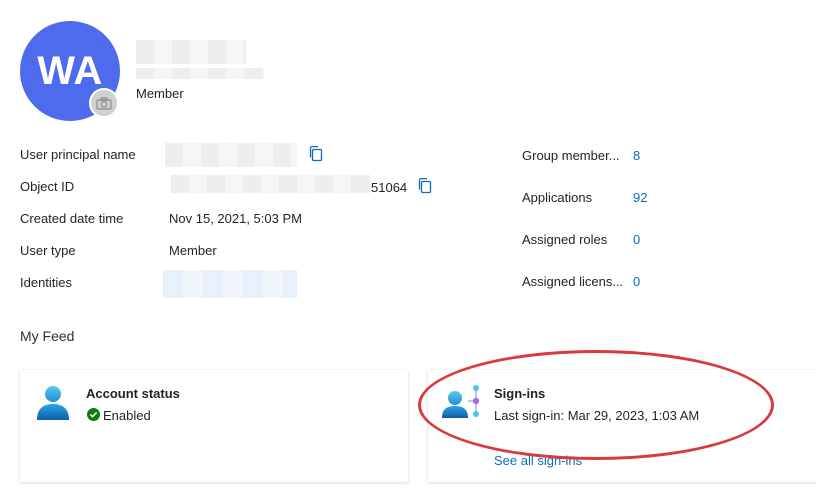 The image size is (816, 496). I want to click on signin-icon, so click(461, 401).